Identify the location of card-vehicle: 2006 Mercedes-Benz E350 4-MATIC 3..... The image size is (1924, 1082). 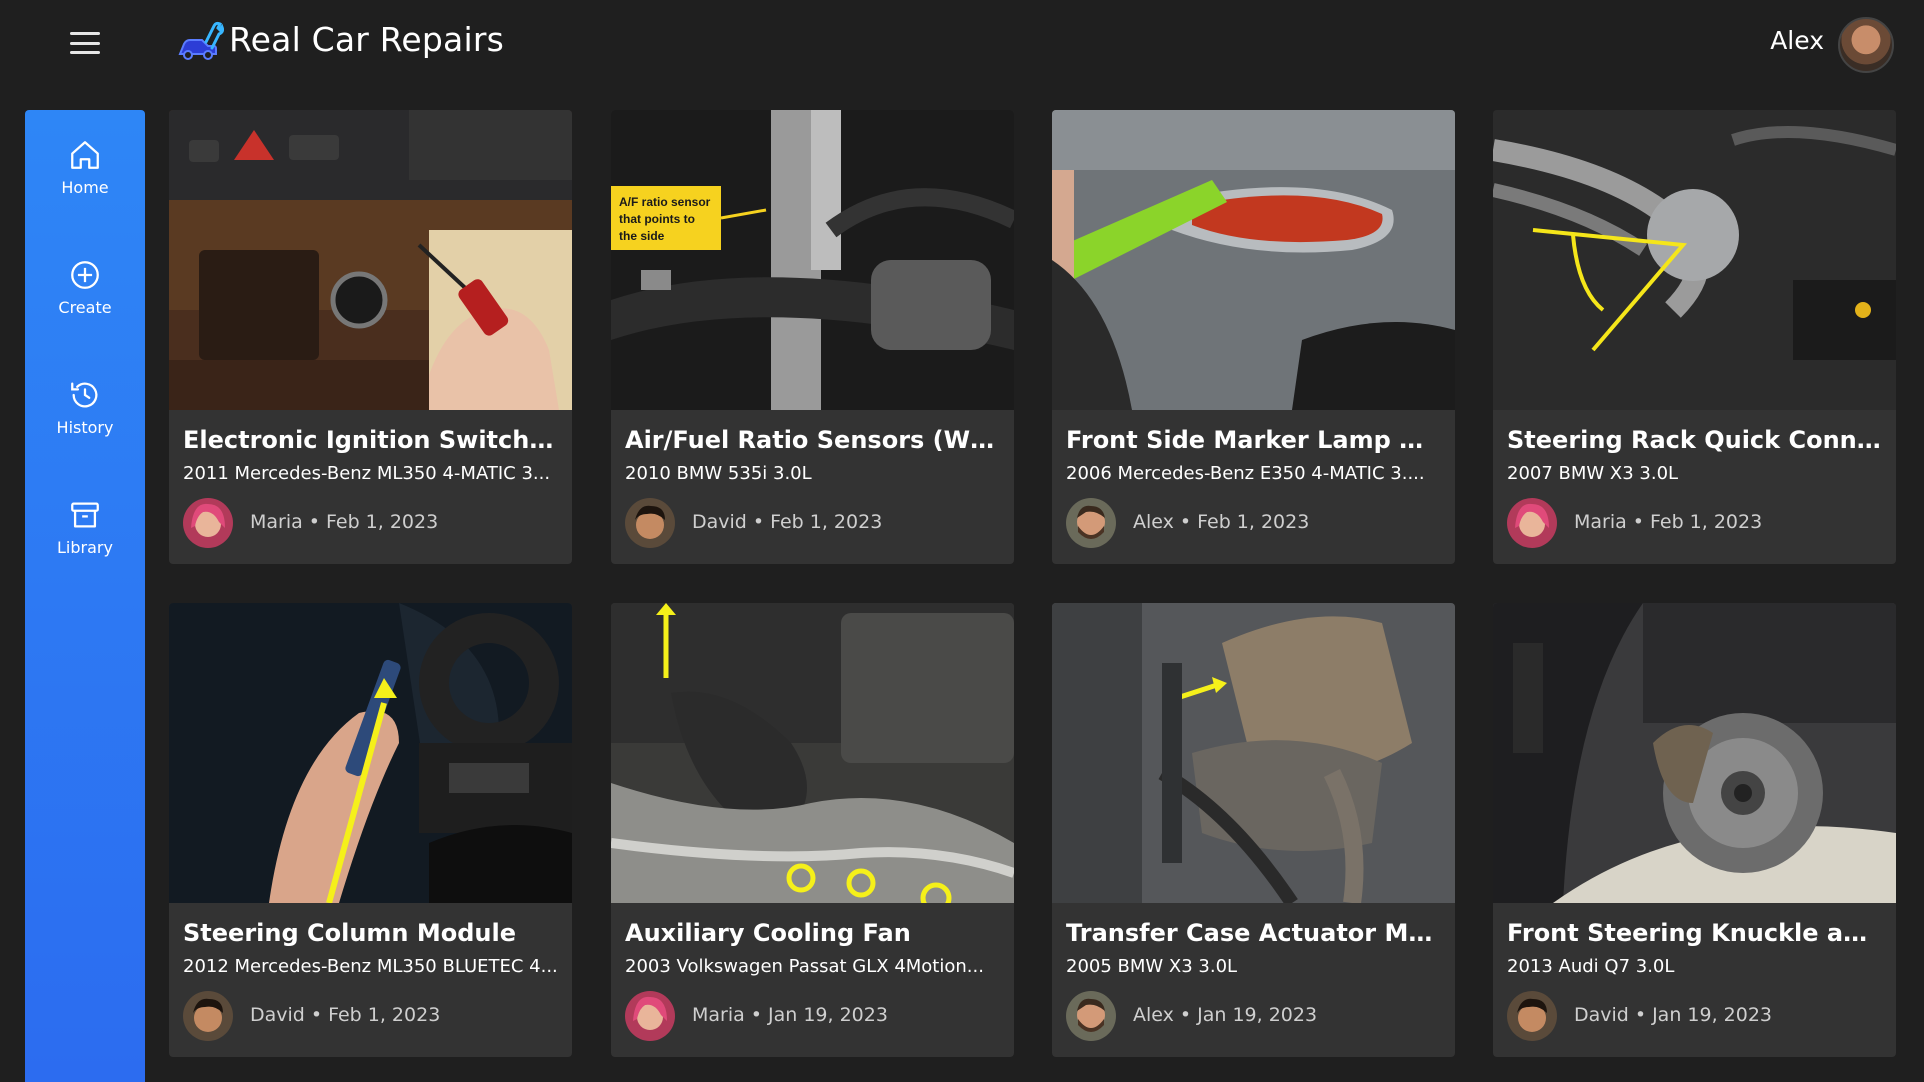
(1245, 473).